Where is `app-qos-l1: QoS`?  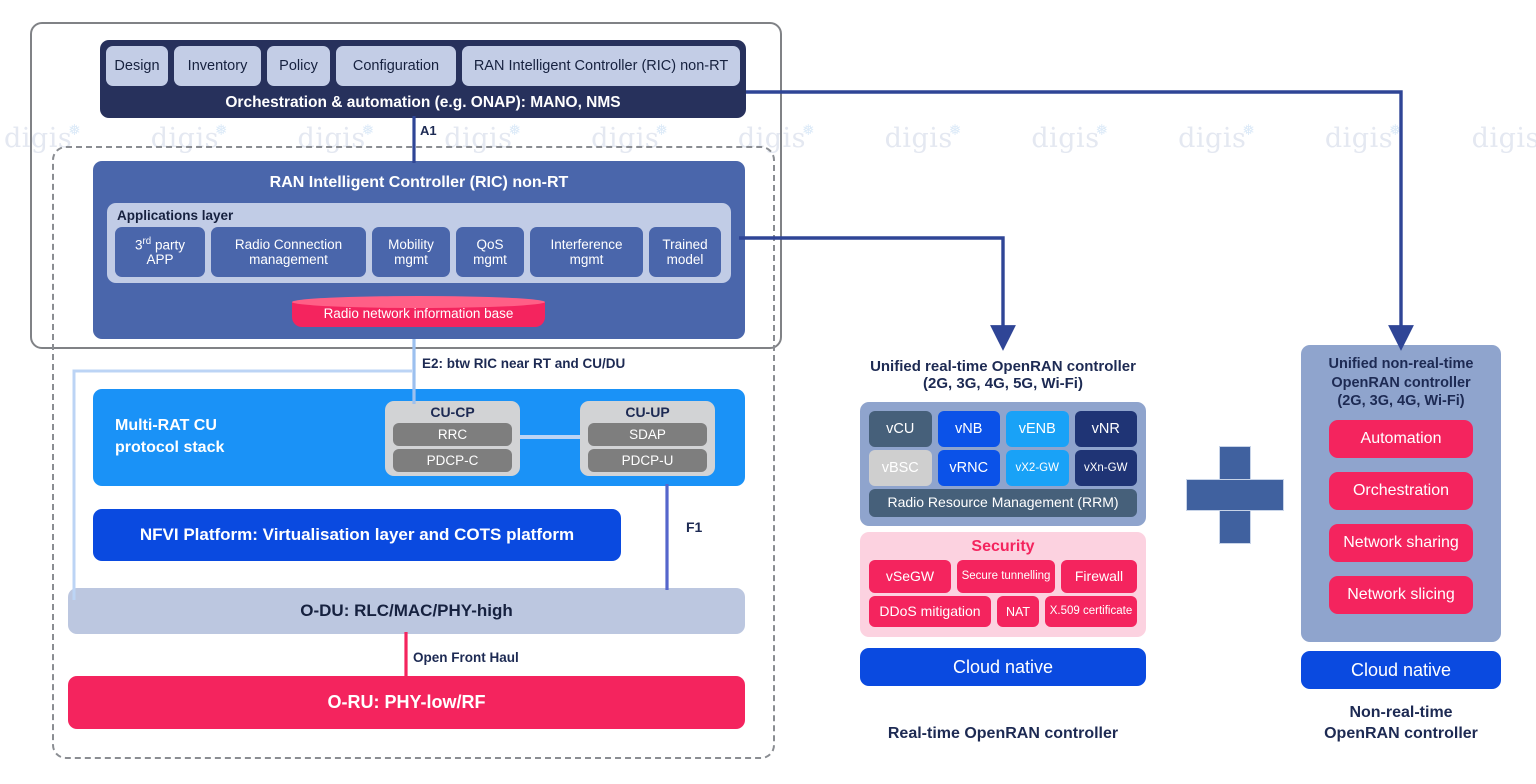 app-qos-l1: QoS is located at coordinates (490, 244).